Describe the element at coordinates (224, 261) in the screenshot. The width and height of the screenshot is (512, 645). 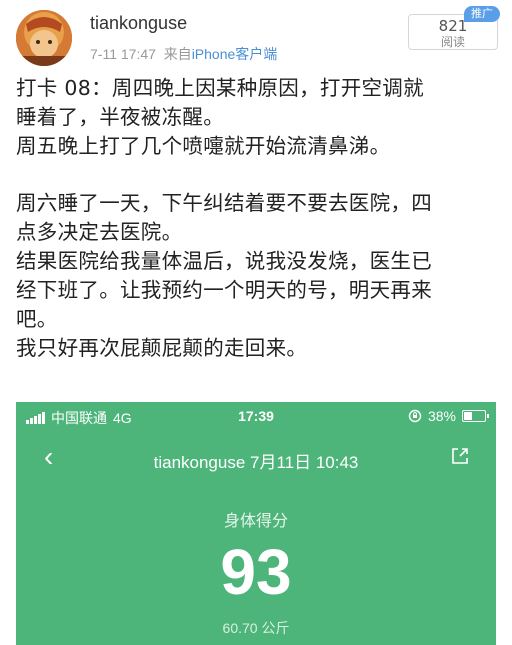
I see `post-line: 结果医院给我量体温后，说我没发烧，医生已` at that location.